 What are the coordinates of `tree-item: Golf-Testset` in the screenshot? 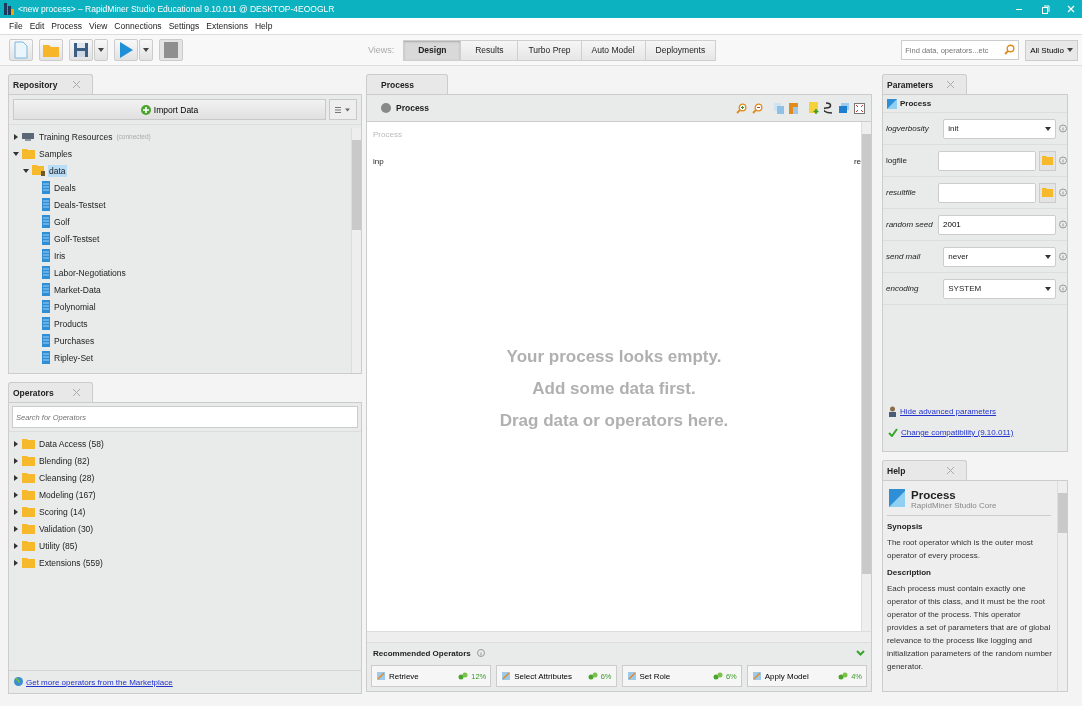 It's located at (77, 238).